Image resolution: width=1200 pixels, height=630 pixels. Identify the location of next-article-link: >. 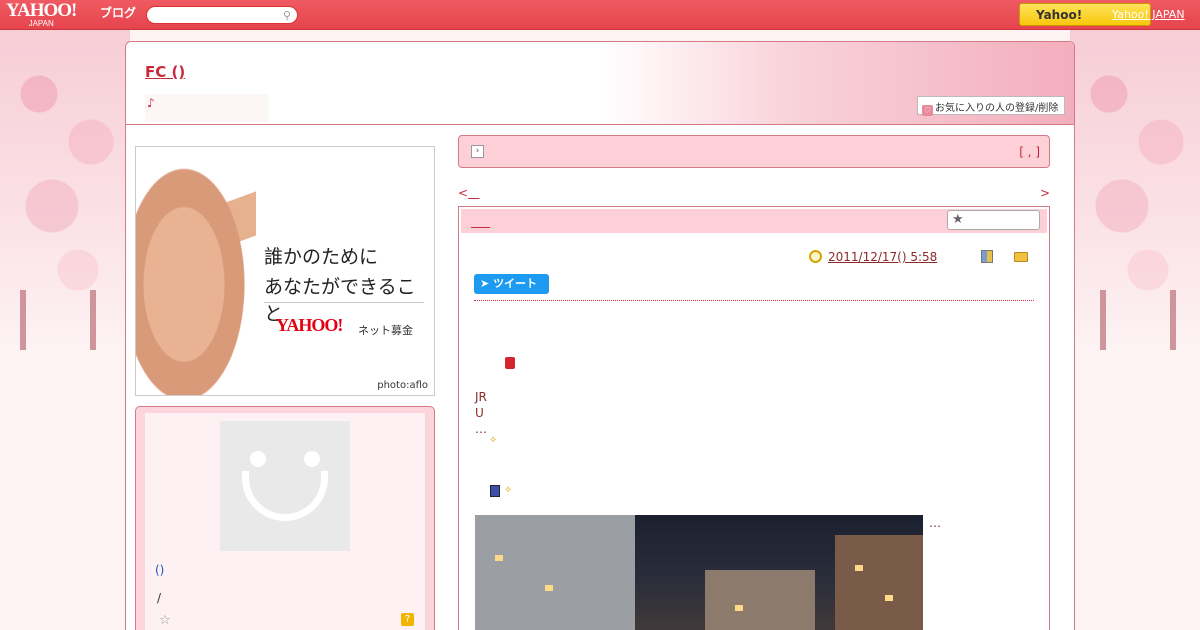
(1045, 193).